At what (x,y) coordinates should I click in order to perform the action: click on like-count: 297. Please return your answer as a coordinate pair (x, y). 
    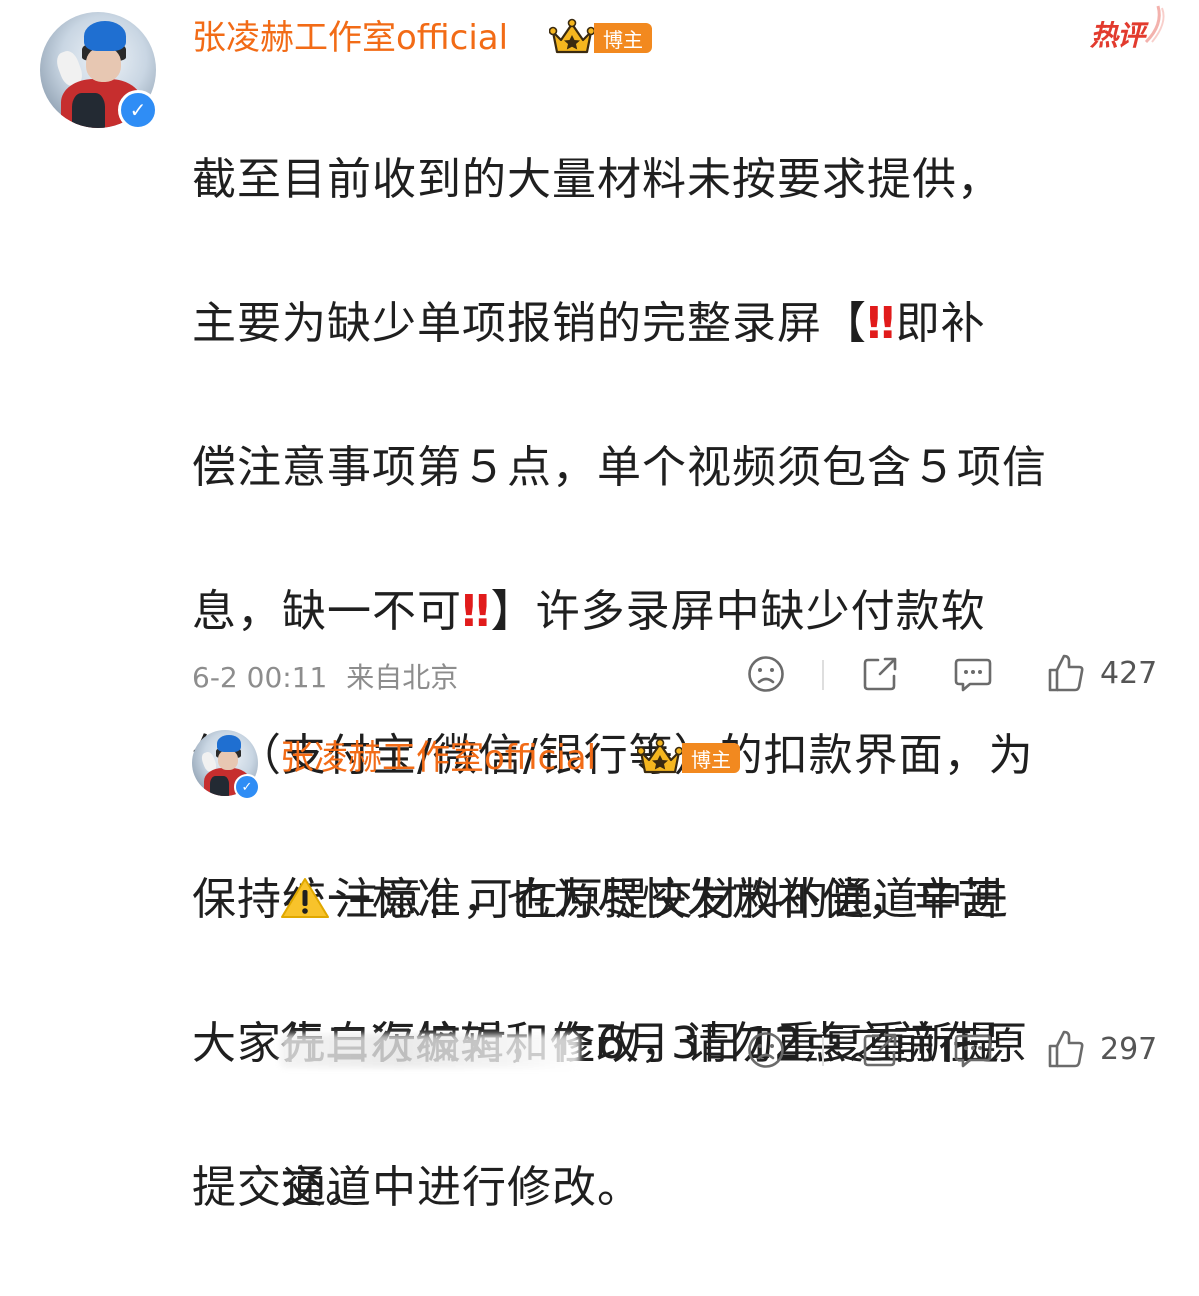
    Looking at the image, I should click on (1129, 1049).